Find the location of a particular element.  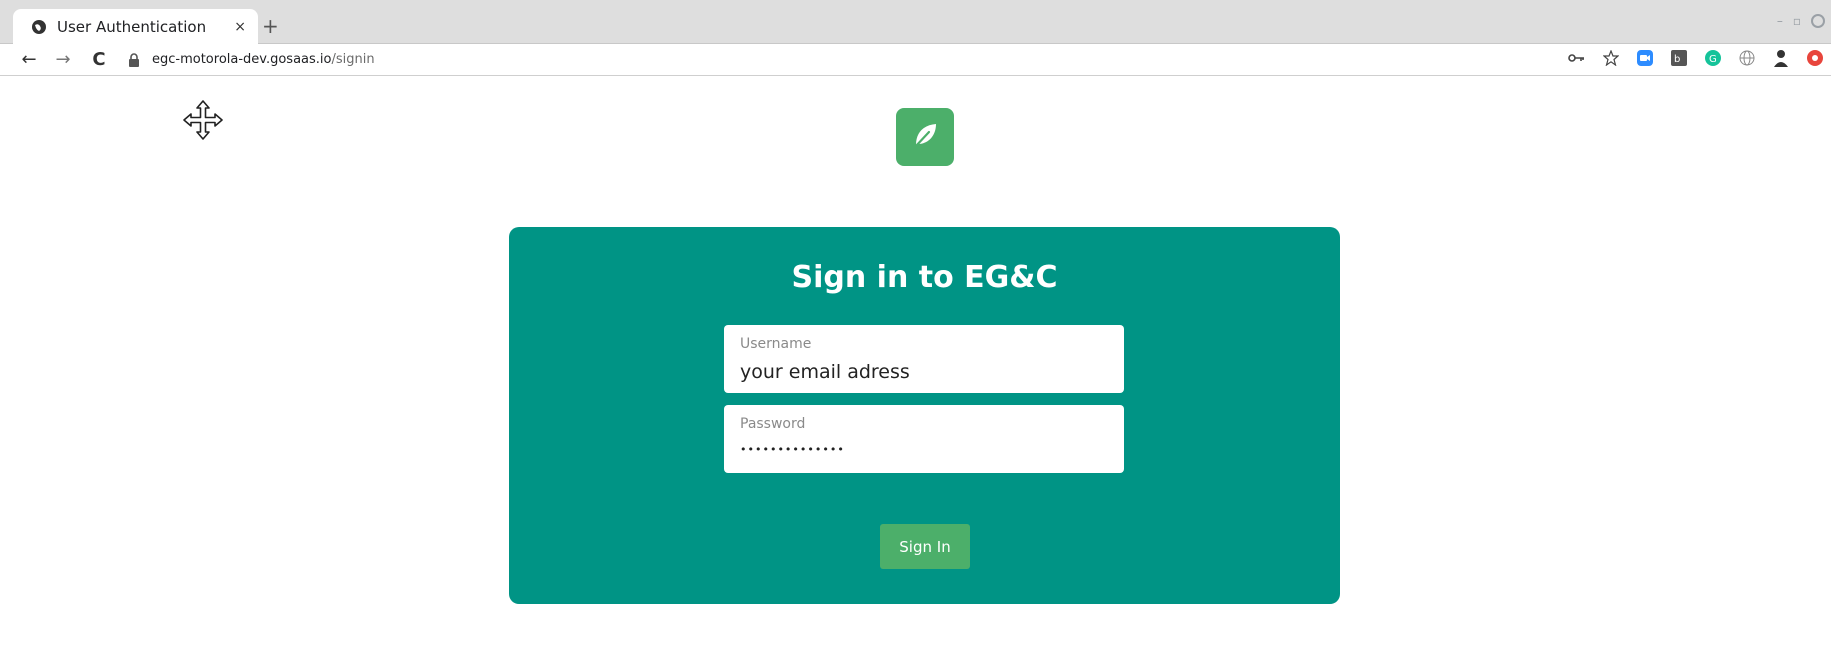

password-field: Password •••••••••••••• is located at coordinates (924, 439).